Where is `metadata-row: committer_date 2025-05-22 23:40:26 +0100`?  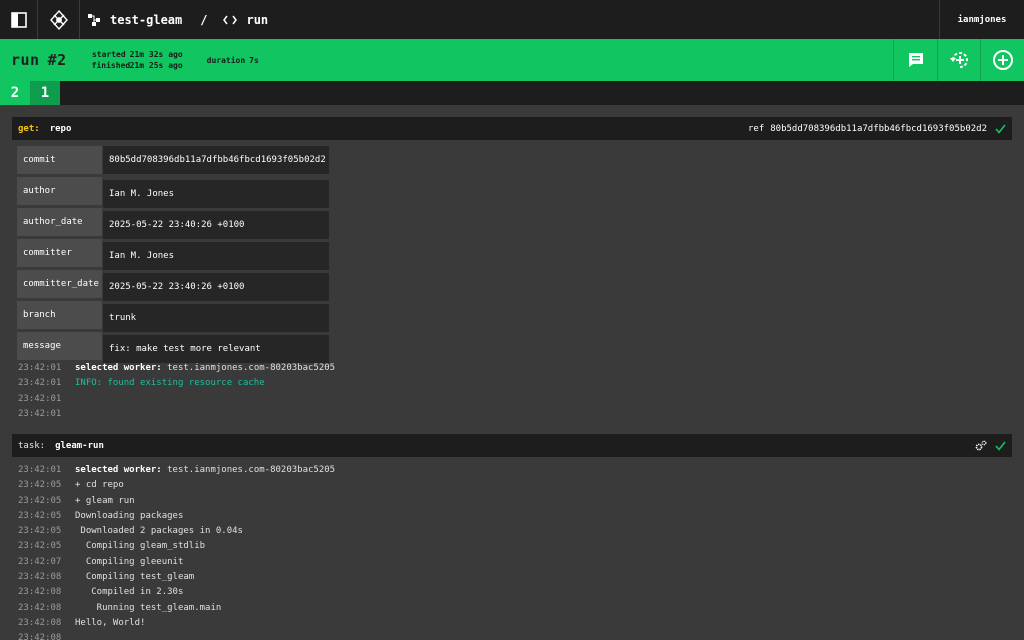 metadata-row: committer_date 2025-05-22 23:40:26 +0100 is located at coordinates (173, 285).